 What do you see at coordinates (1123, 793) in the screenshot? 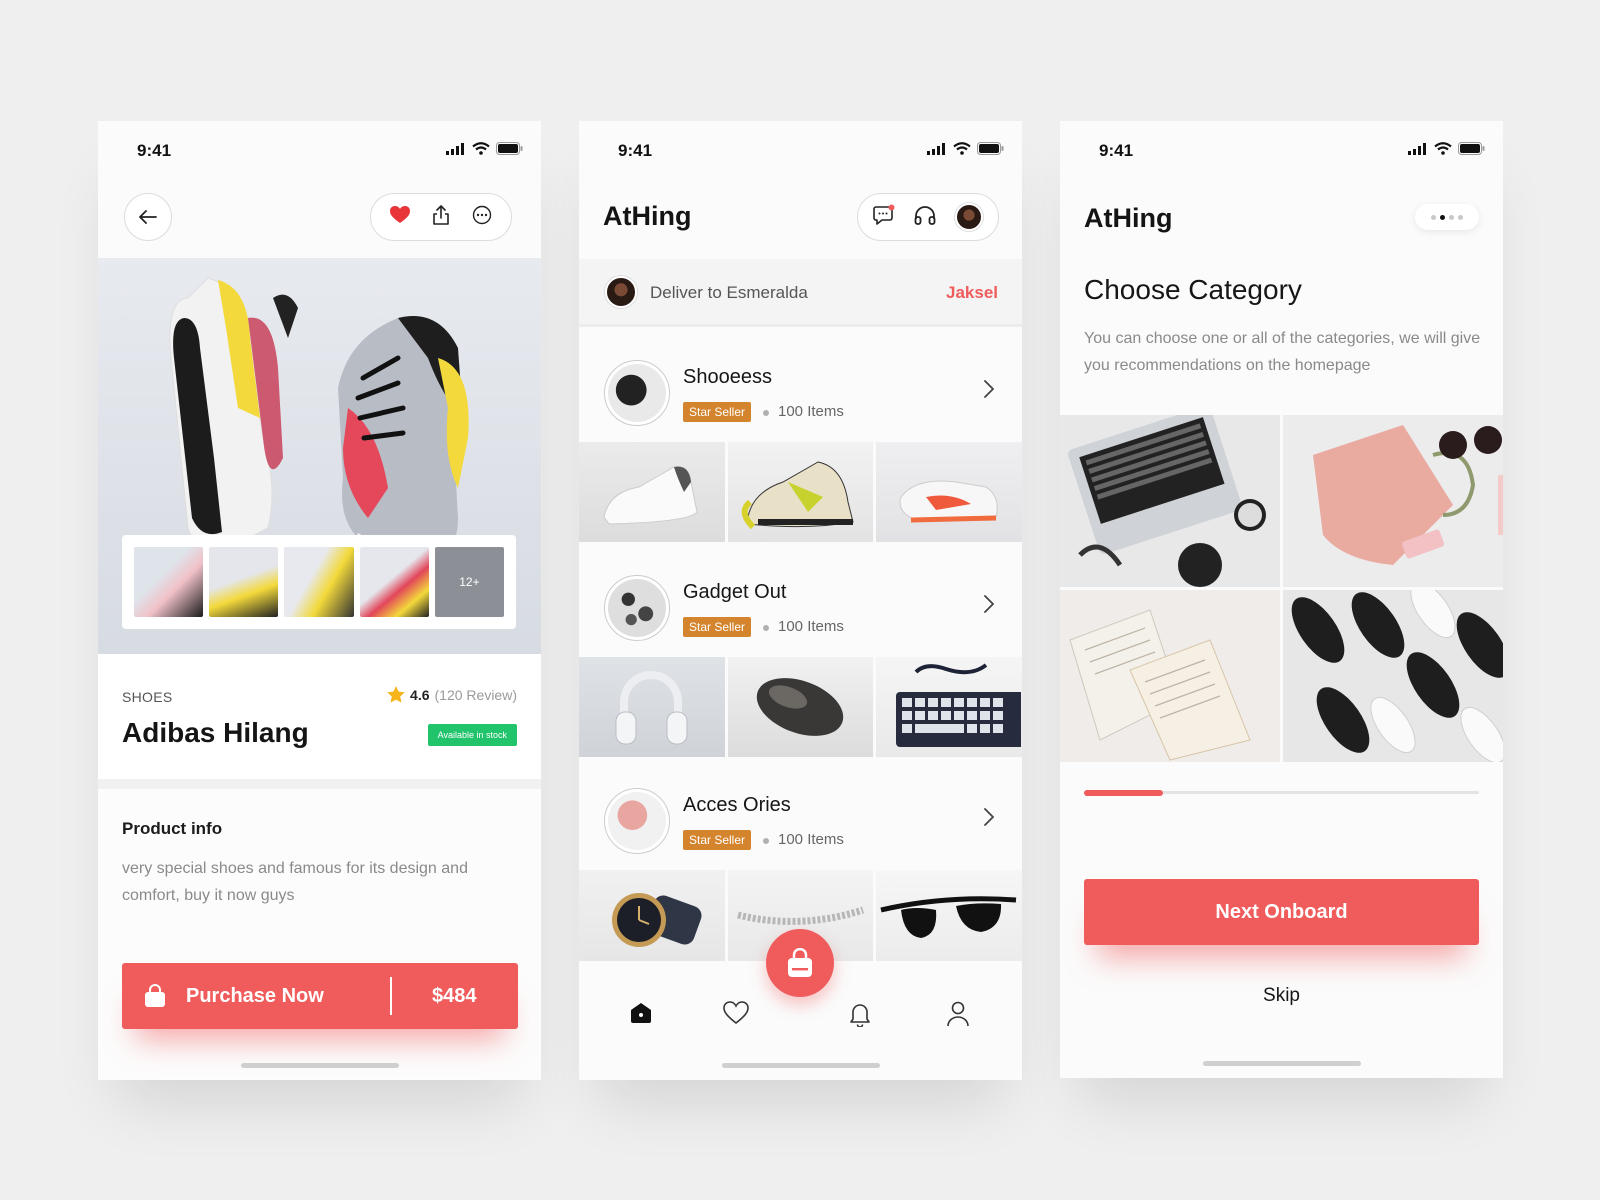
I see `progress-fill` at bounding box center [1123, 793].